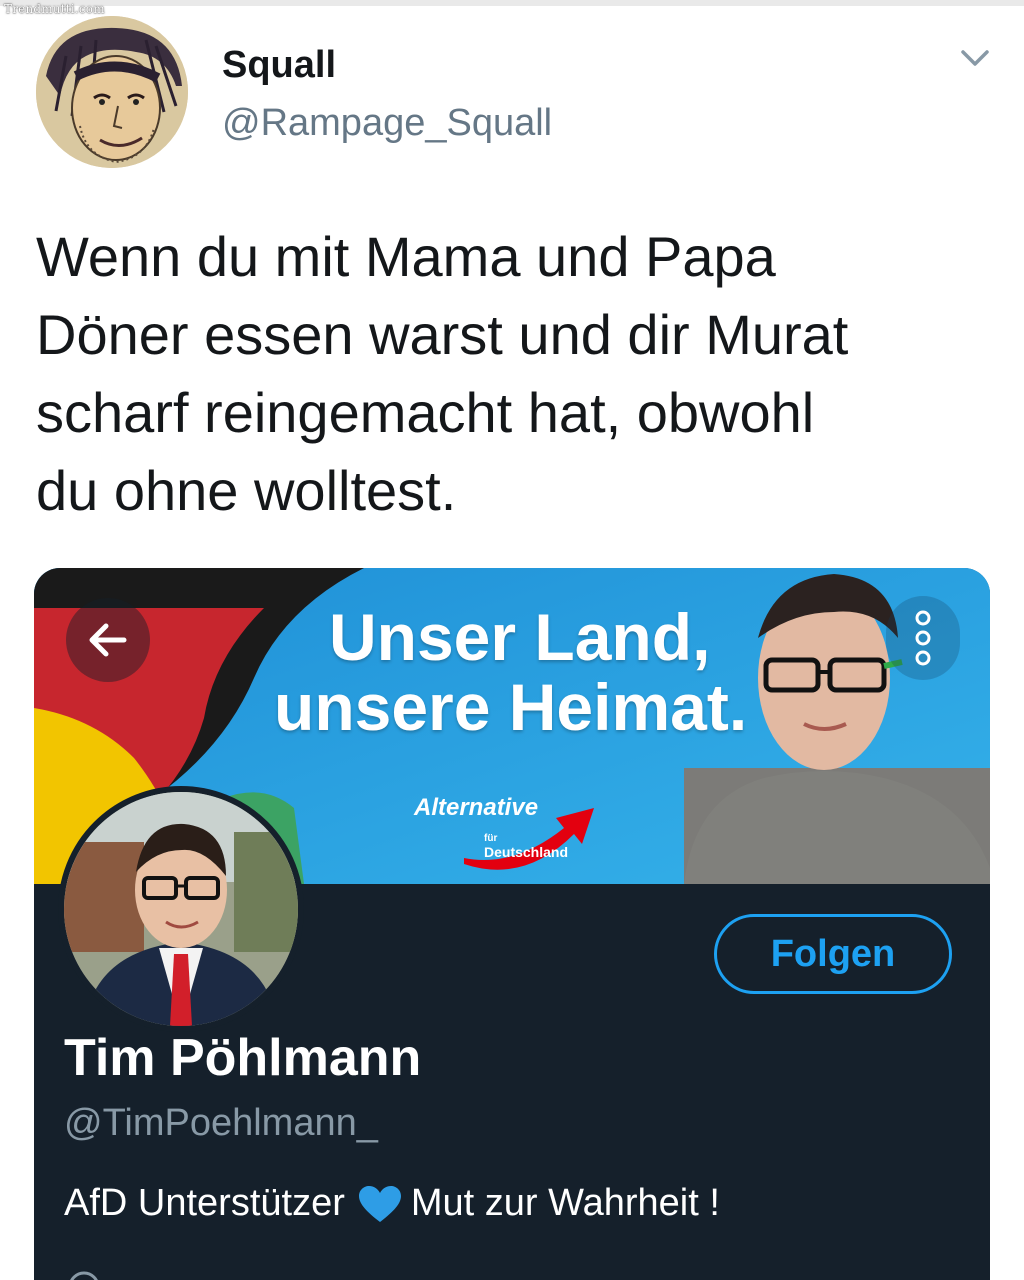 This screenshot has height=1280, width=1024. I want to click on back-button, so click(108, 640).